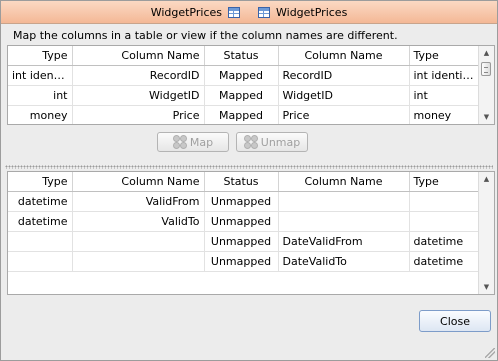 This screenshot has width=498, height=361. Describe the element at coordinates (344, 261) in the screenshot. I see `target-column-cell: DateValidTo` at that location.